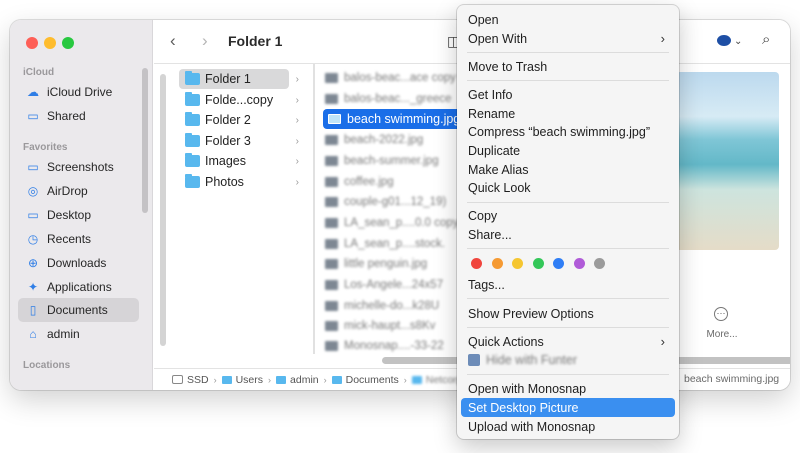  I want to click on sidebar-item-screenshots: ▭ Screenshots, so click(78, 167).